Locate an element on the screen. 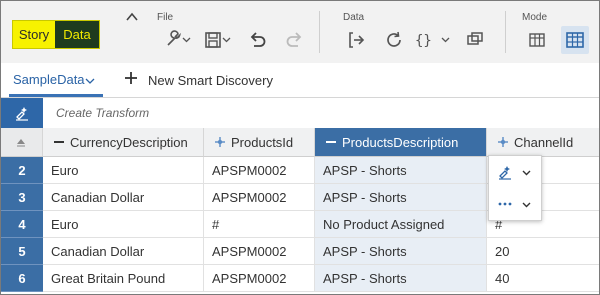 The height and width of the screenshot is (295, 600). create-transform-input: Create Transform is located at coordinates (102, 113).